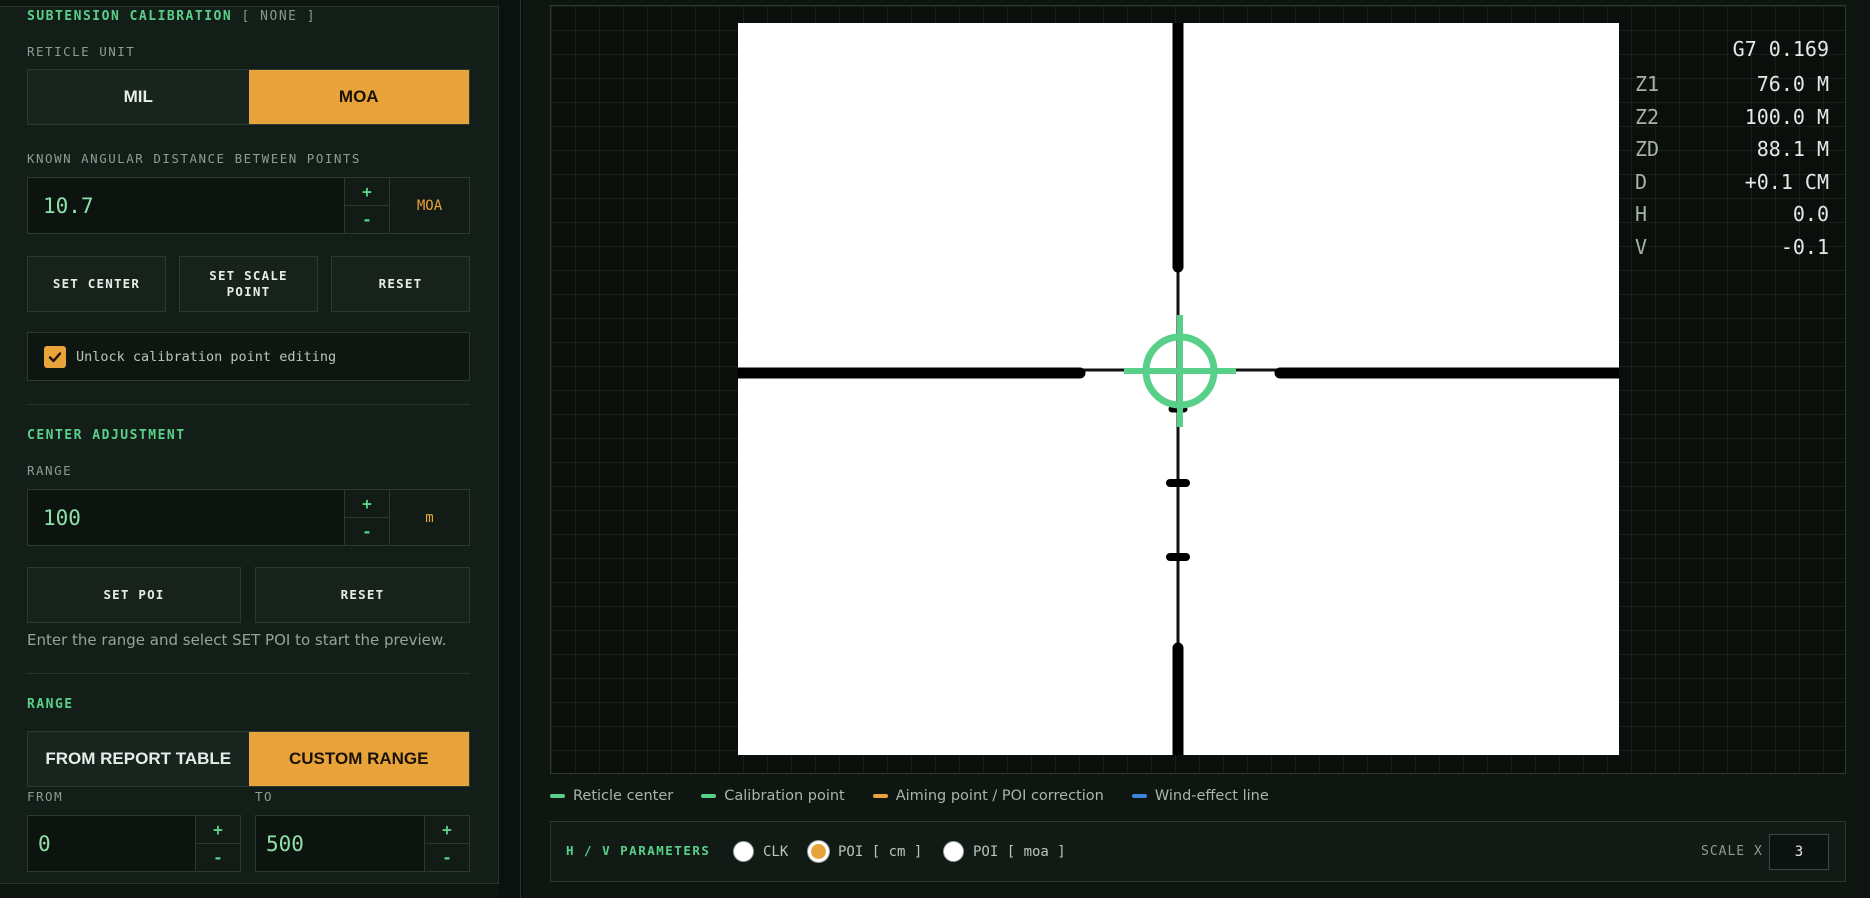  Describe the element at coordinates (999, 796) in the screenshot. I see `legend-label: Aiming point / POI correction` at that location.